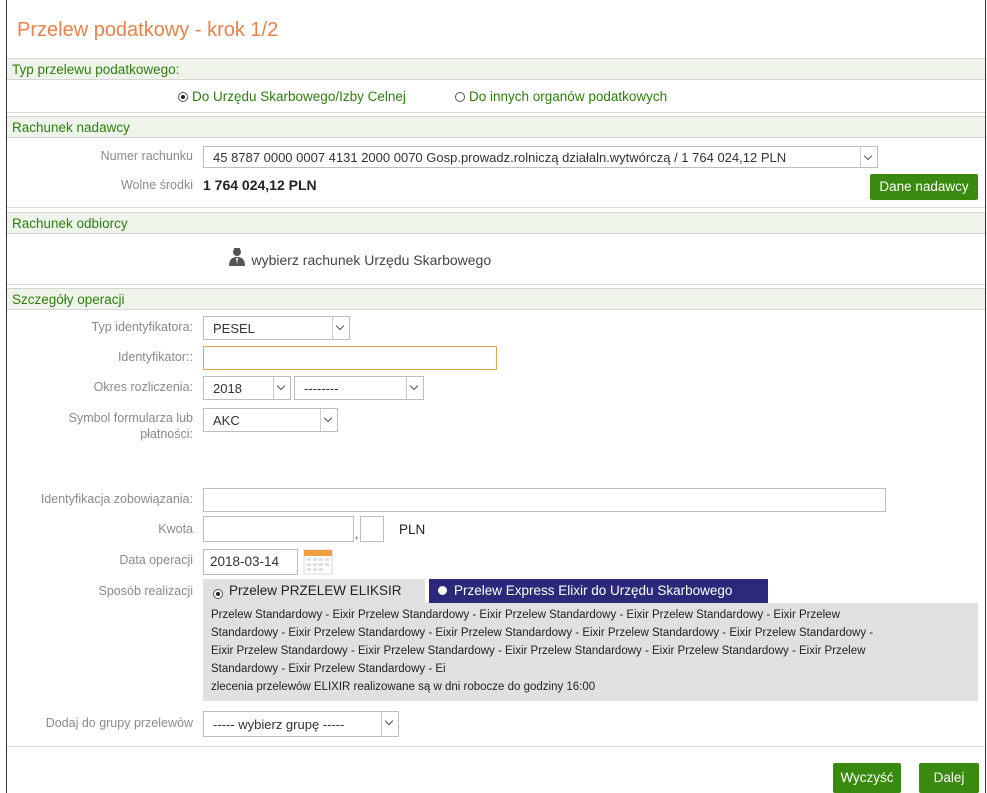  I want to click on radio-other-authorities: Do innych organów podatkowych, so click(561, 97).